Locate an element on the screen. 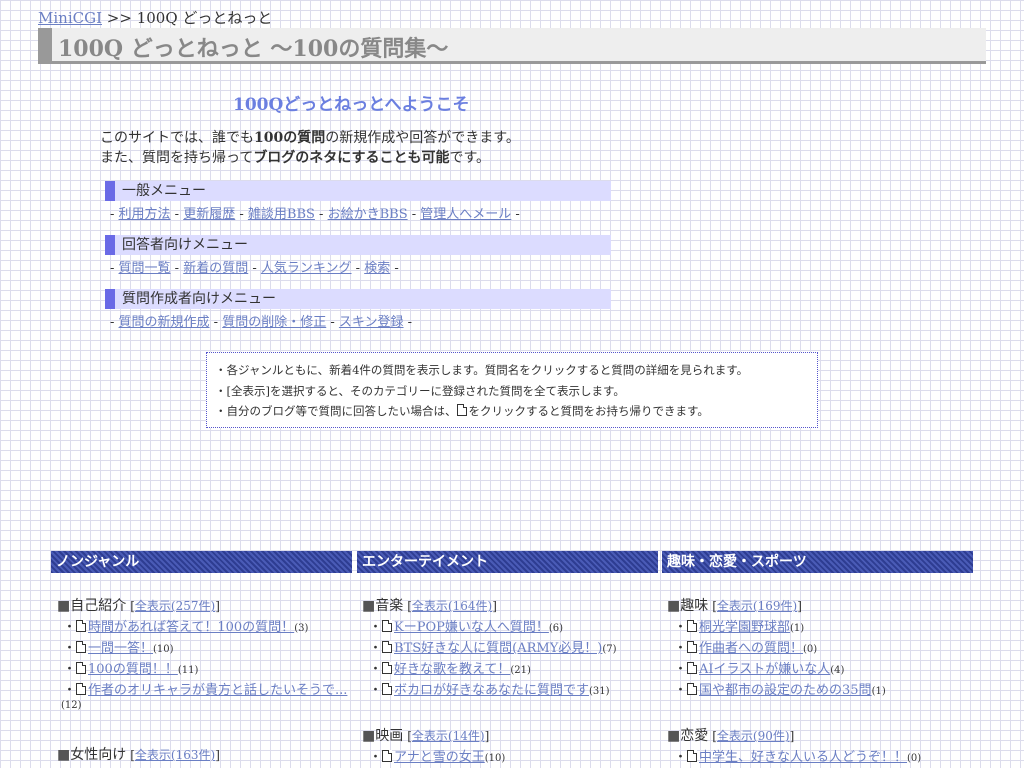 This screenshot has height=768, width=1024. answer-count: (10) is located at coordinates (495, 758).